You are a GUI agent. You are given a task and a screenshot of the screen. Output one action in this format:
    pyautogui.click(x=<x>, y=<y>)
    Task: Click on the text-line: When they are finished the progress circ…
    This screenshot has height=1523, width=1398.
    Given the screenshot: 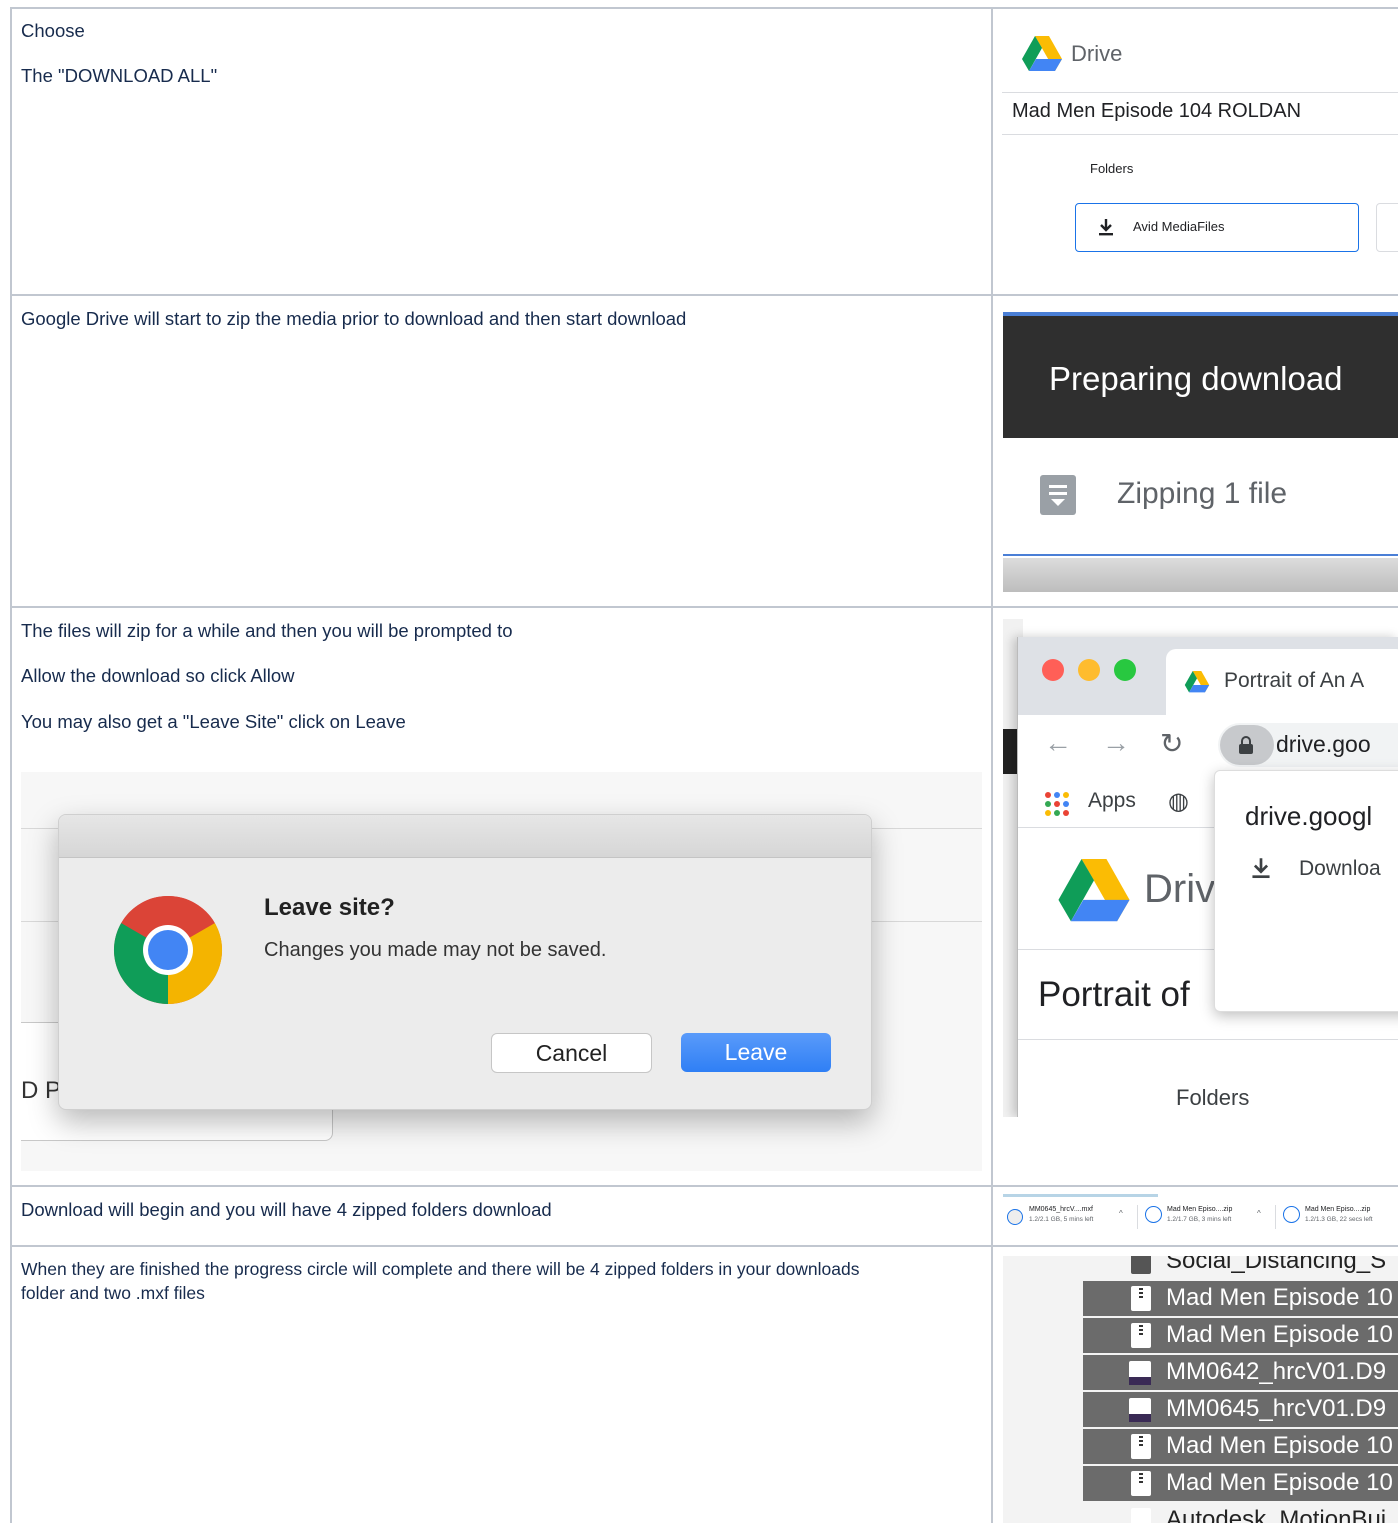 What is the action you would take?
    pyautogui.click(x=440, y=1281)
    